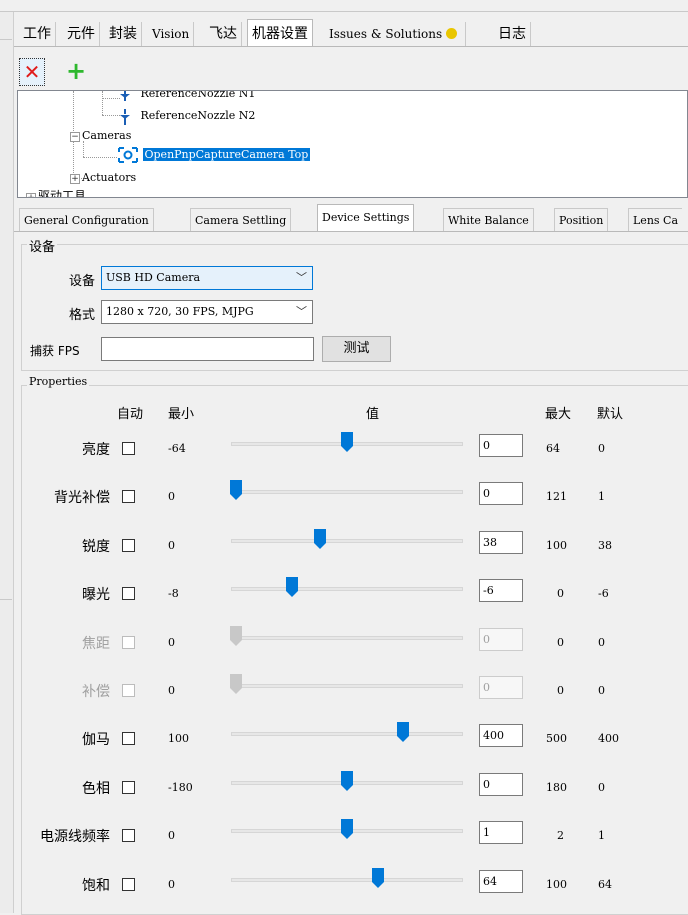 Image resolution: width=688 pixels, height=915 pixels. I want to click on tab-machine-setup: 机器设置, so click(280, 33).